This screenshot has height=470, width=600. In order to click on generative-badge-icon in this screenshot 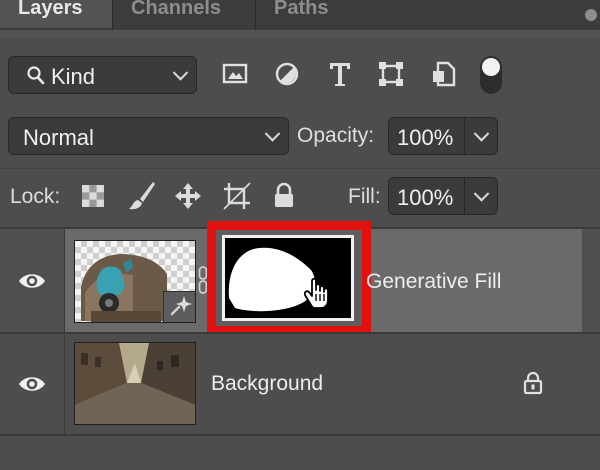, I will do `click(181, 306)`.